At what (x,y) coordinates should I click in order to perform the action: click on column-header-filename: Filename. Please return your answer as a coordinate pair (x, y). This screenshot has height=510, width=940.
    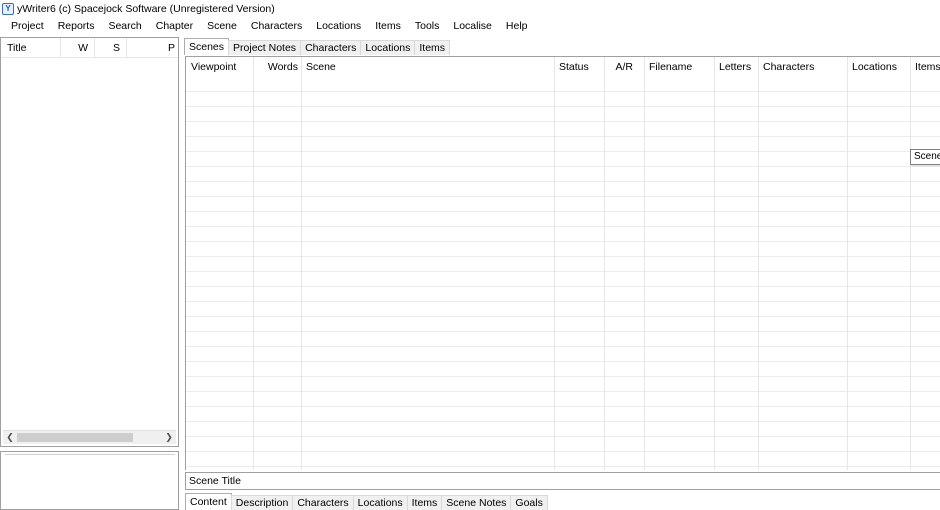
    Looking at the image, I should click on (680, 67).